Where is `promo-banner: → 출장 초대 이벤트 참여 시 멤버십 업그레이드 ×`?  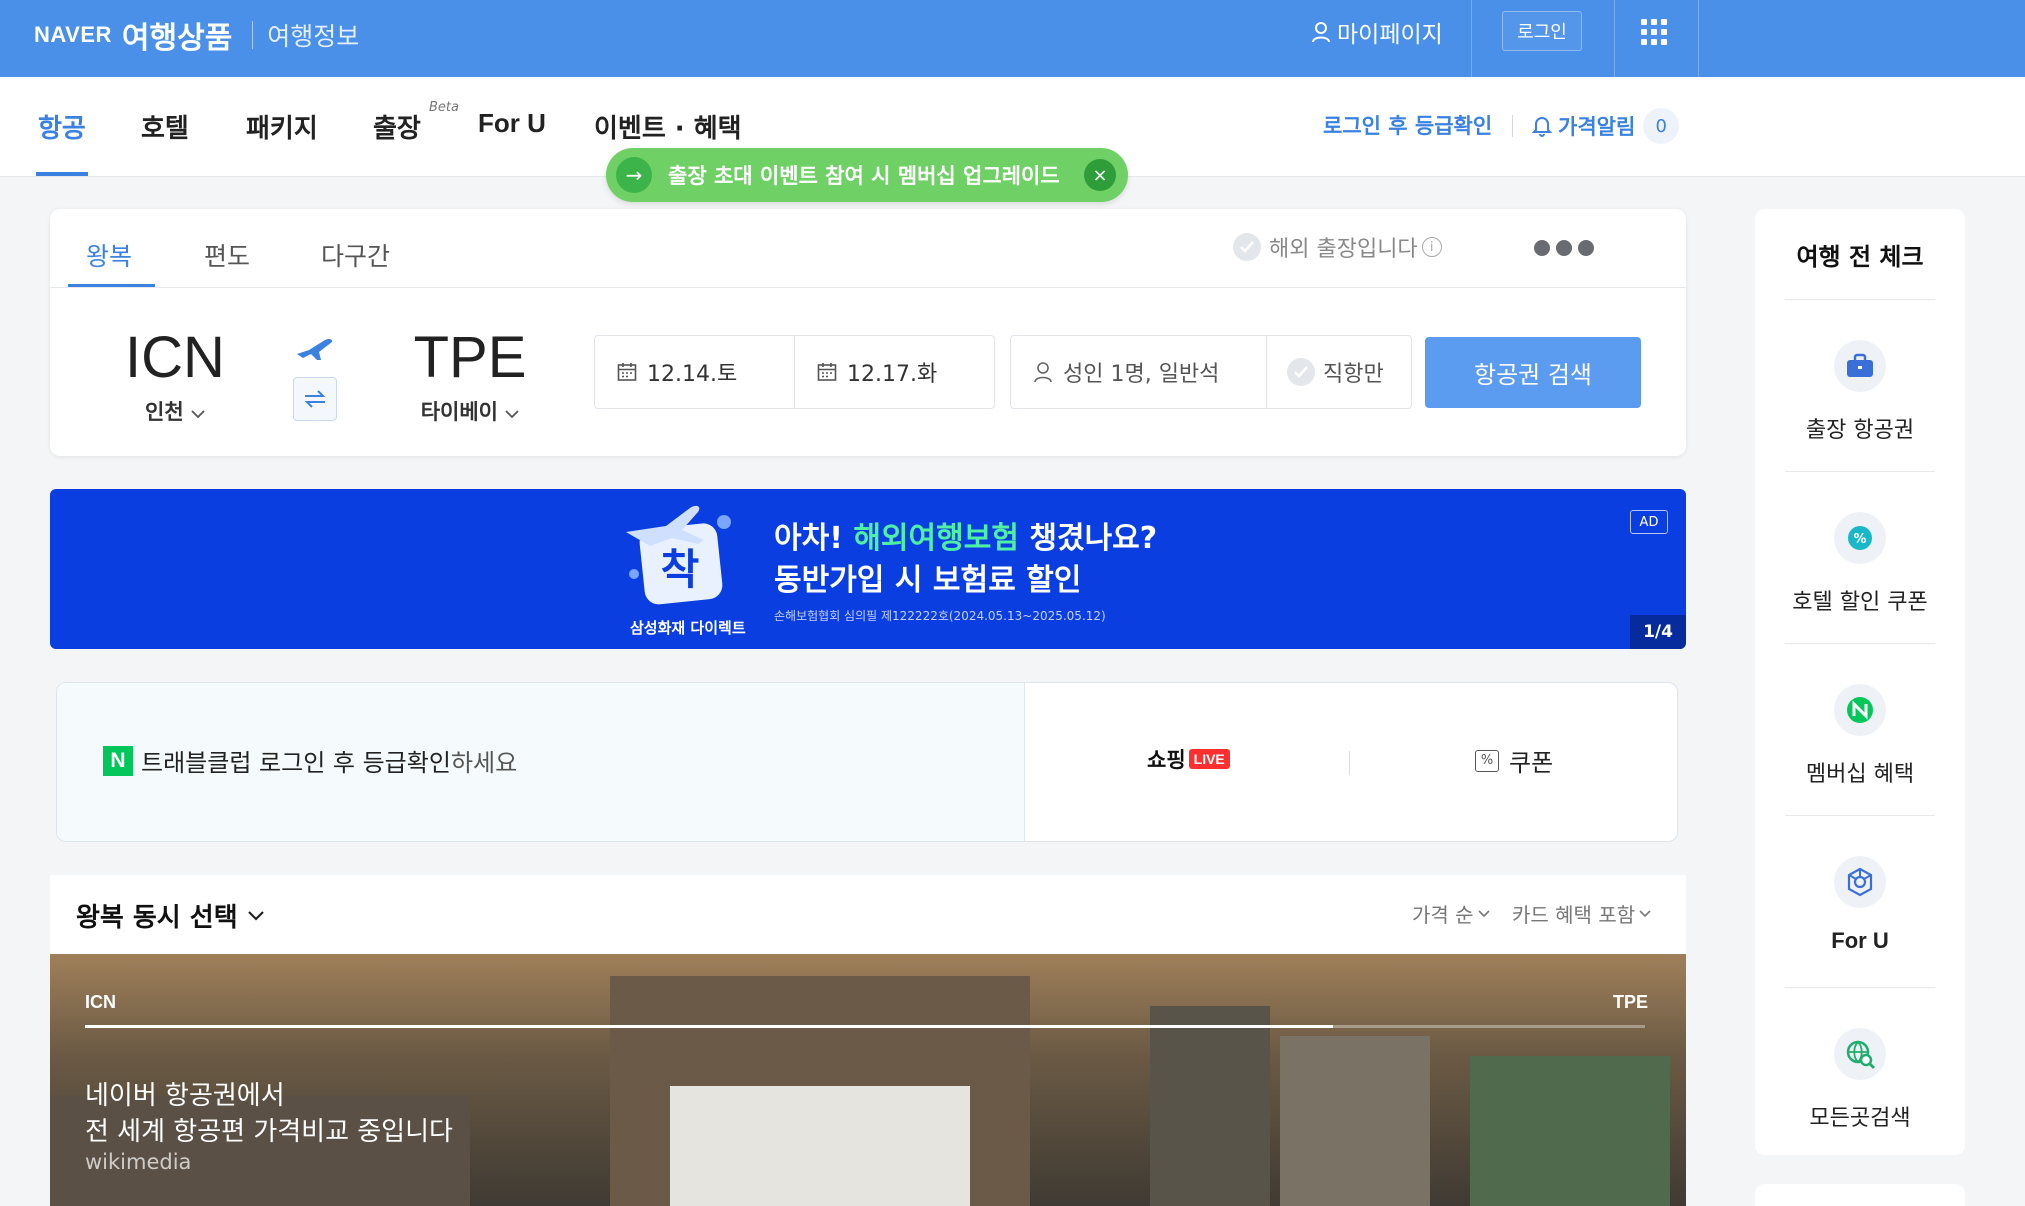
promo-banner: → 출장 초대 이벤트 참여 시 멤버십 업그레이드 × is located at coordinates (867, 175).